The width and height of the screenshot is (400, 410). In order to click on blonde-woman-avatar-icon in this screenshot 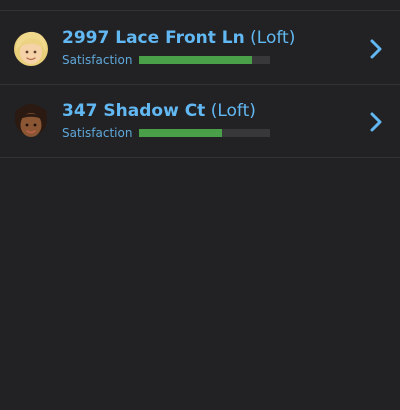, I will do `click(31, 48)`.